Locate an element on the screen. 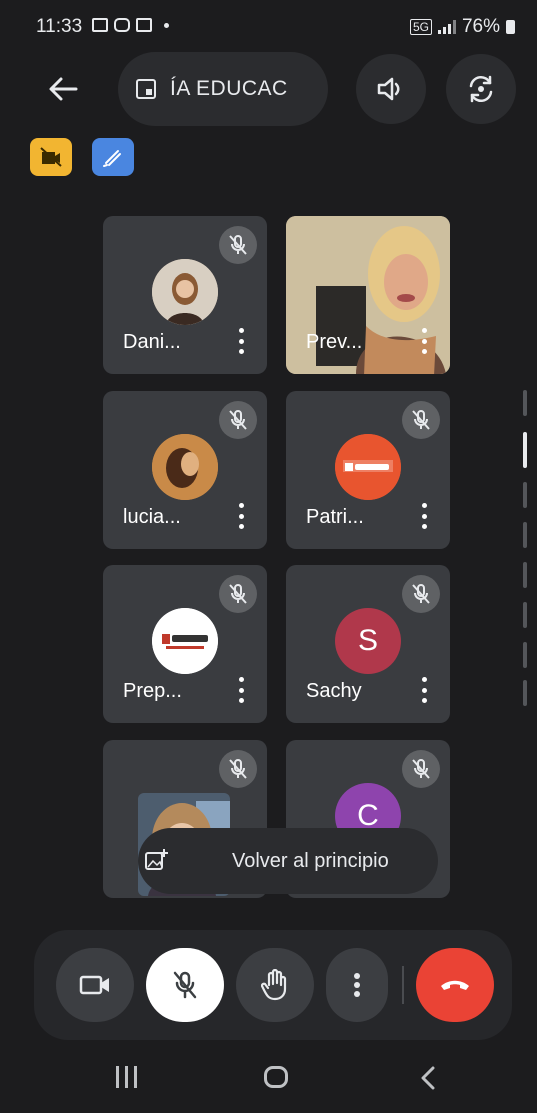 The width and height of the screenshot is (537, 1113). chevron-left-icon is located at coordinates (428, 1078).